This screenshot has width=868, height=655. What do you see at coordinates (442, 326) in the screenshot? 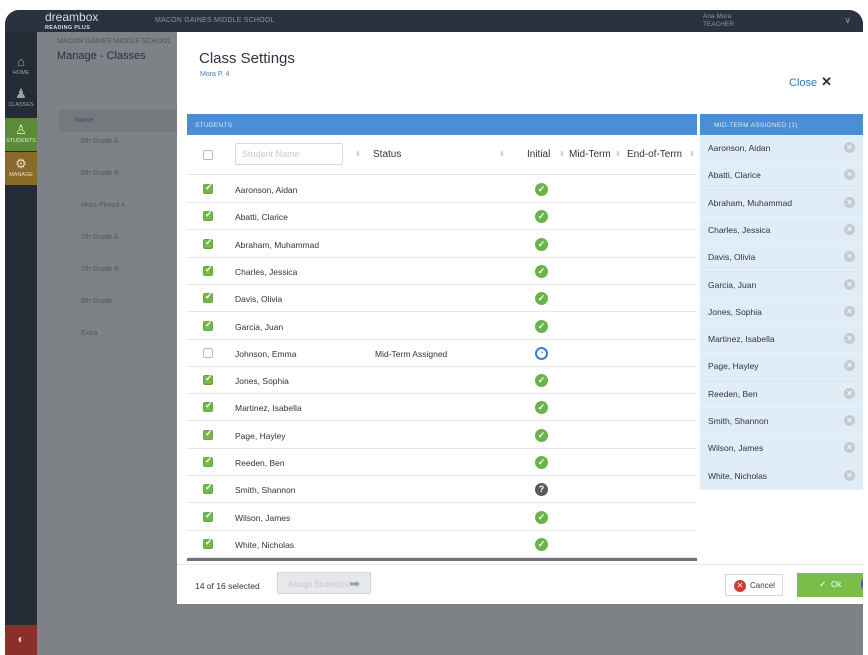
I see `student-row: Garcia, Juan ✓` at bounding box center [442, 326].